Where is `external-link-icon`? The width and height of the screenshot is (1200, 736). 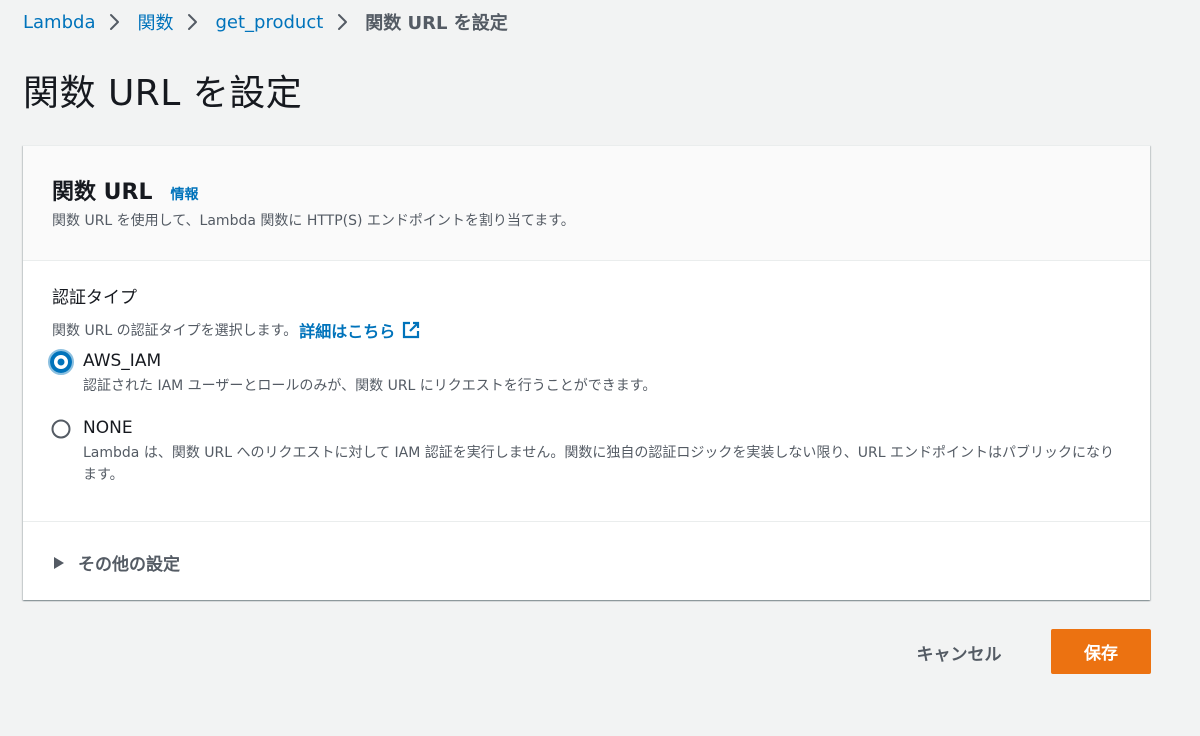 external-link-icon is located at coordinates (411, 330).